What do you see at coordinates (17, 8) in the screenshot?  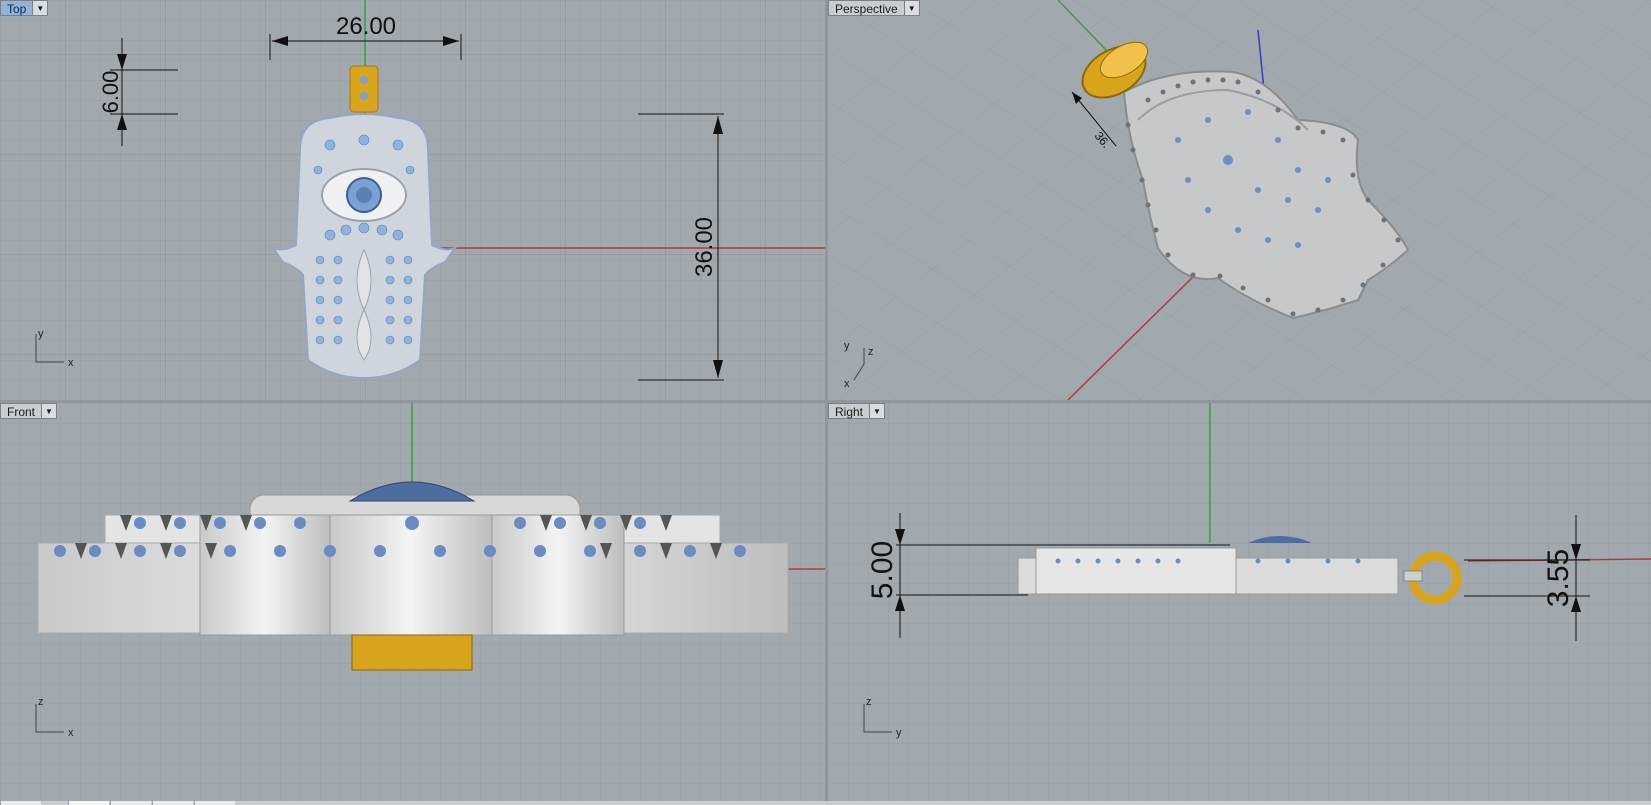 I see `viewport-name: Top` at bounding box center [17, 8].